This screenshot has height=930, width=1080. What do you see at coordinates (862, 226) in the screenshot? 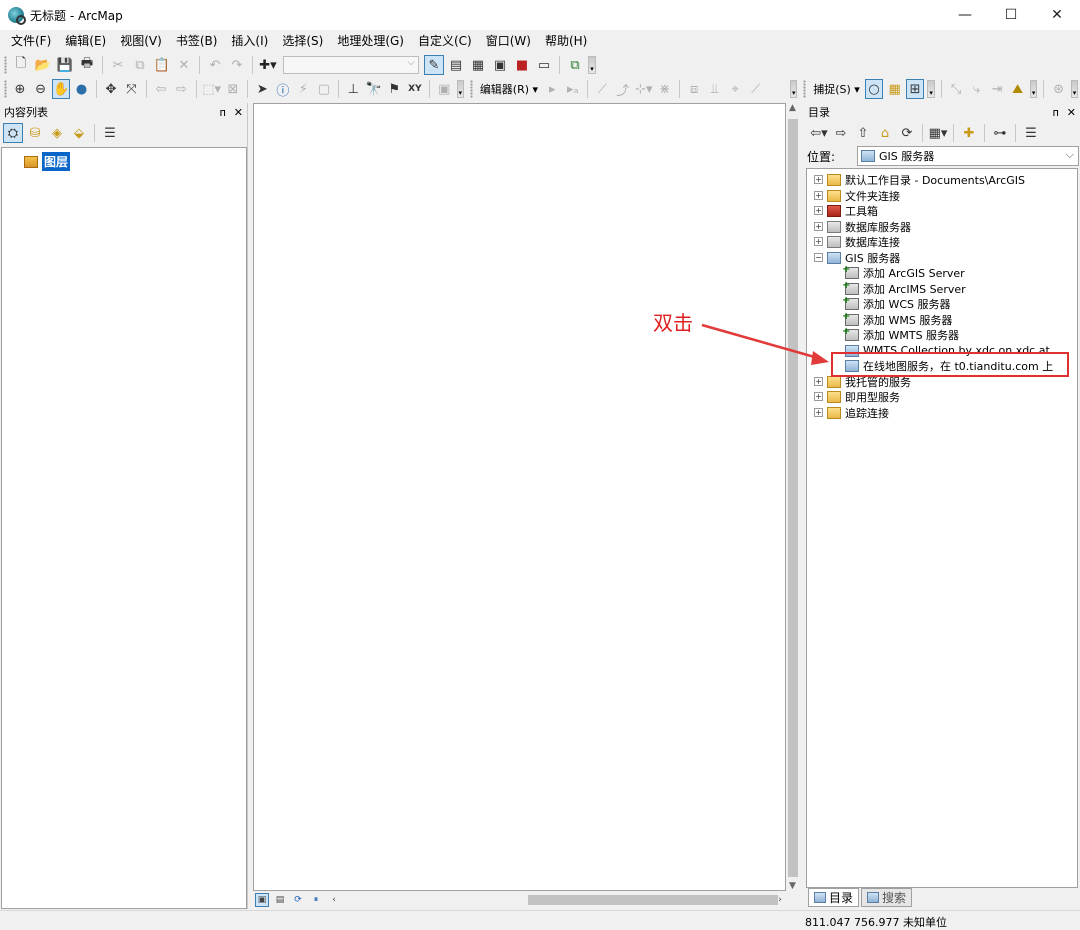
I see `tree-item-database-servers: + 数据库服务器` at bounding box center [862, 226].